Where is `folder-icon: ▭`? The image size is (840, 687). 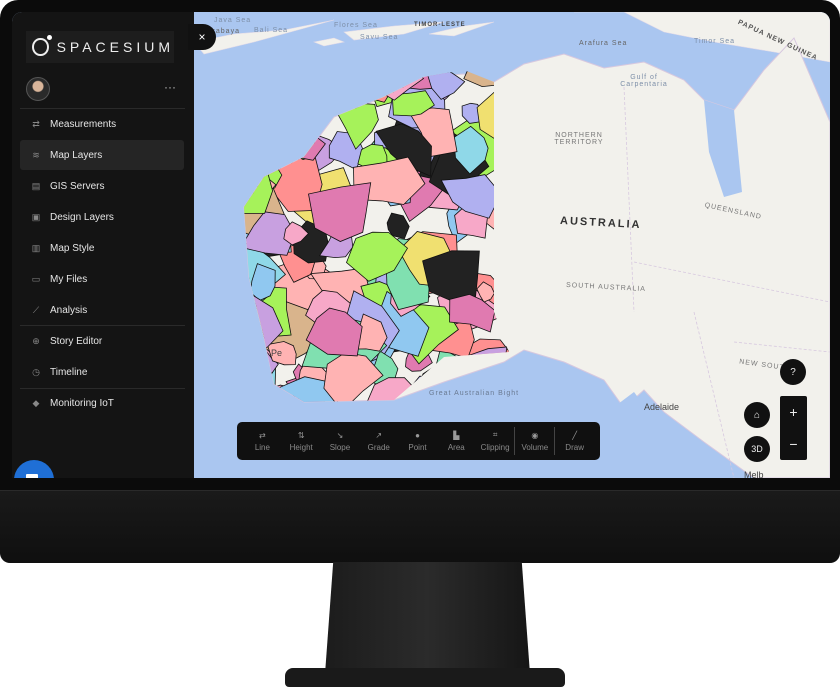
folder-icon: ▭ is located at coordinates (36, 278).